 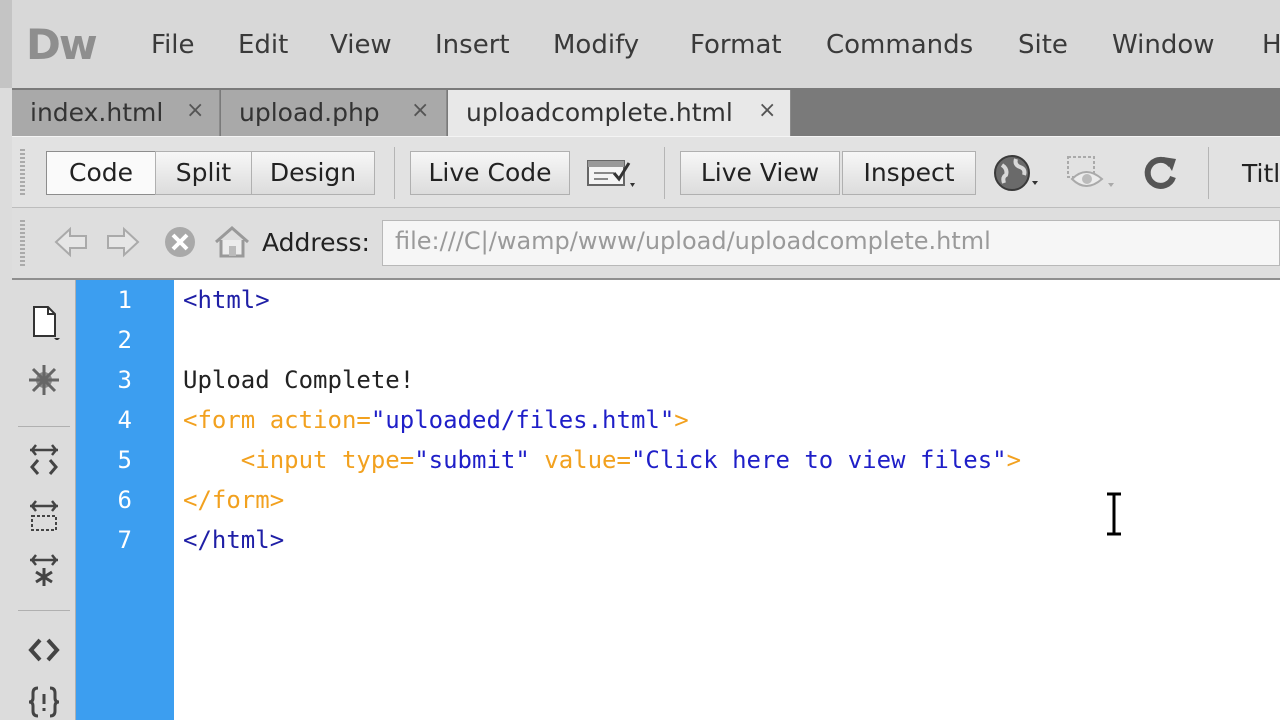 I want to click on tab-uploadcomplete-html: uploadcomplete.html ×, so click(x=619, y=114).